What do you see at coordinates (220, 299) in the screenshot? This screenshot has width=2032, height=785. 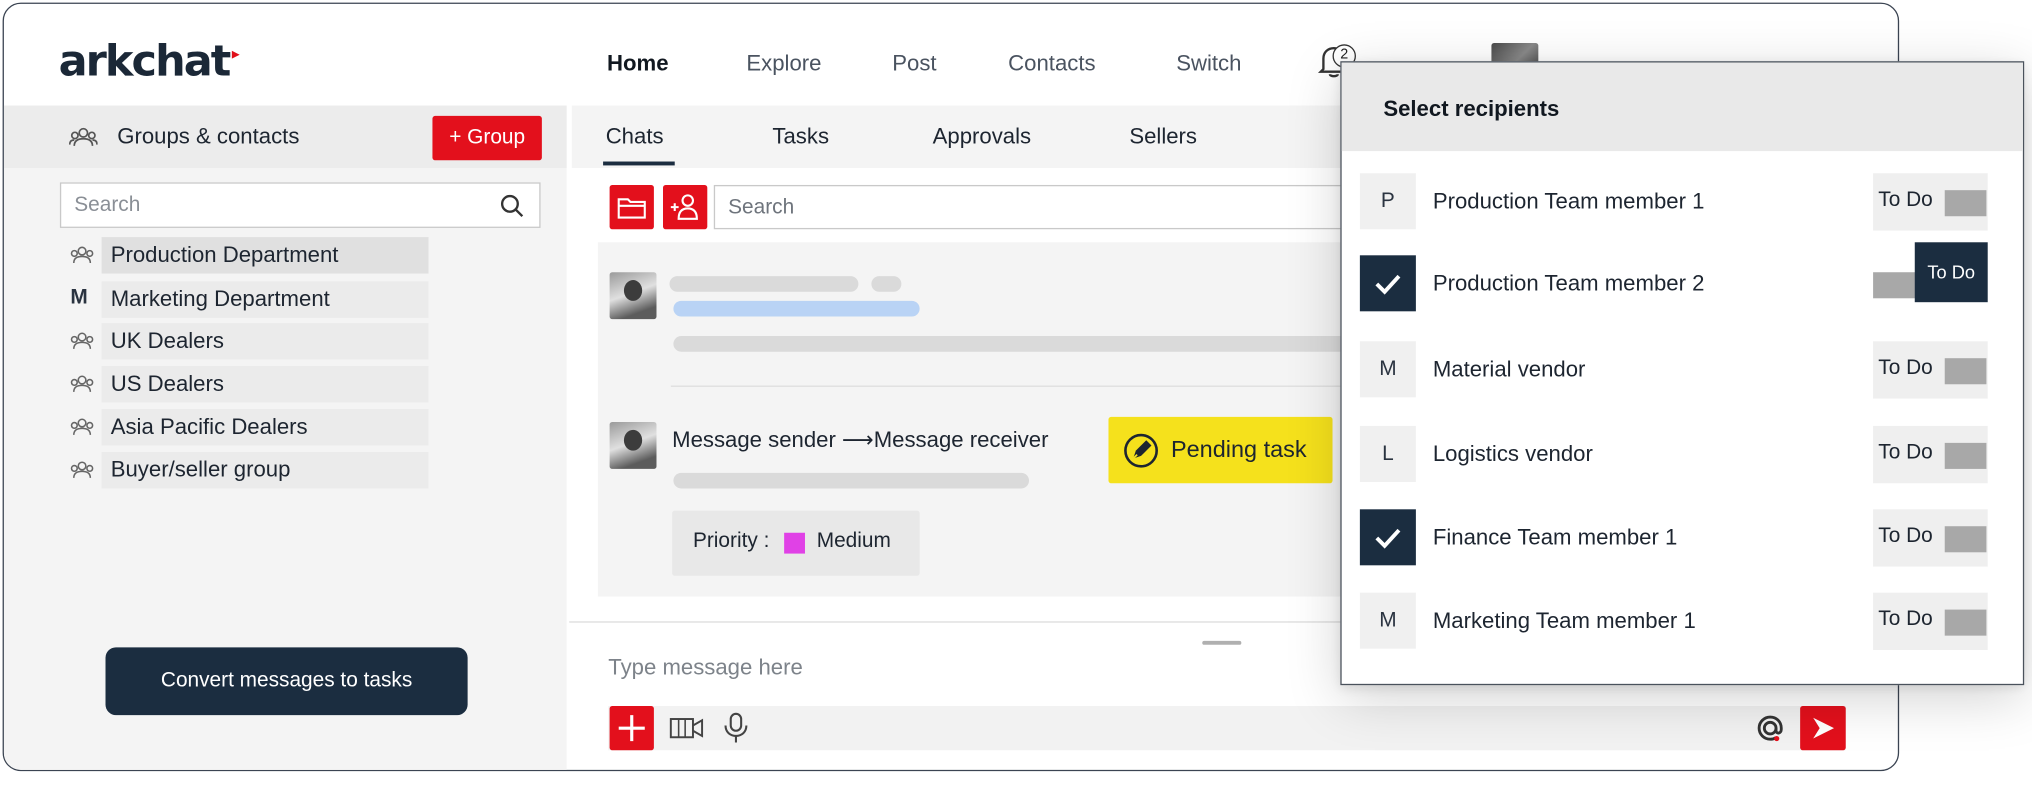 I see `sidebar-item-label: Marketing Department` at bounding box center [220, 299].